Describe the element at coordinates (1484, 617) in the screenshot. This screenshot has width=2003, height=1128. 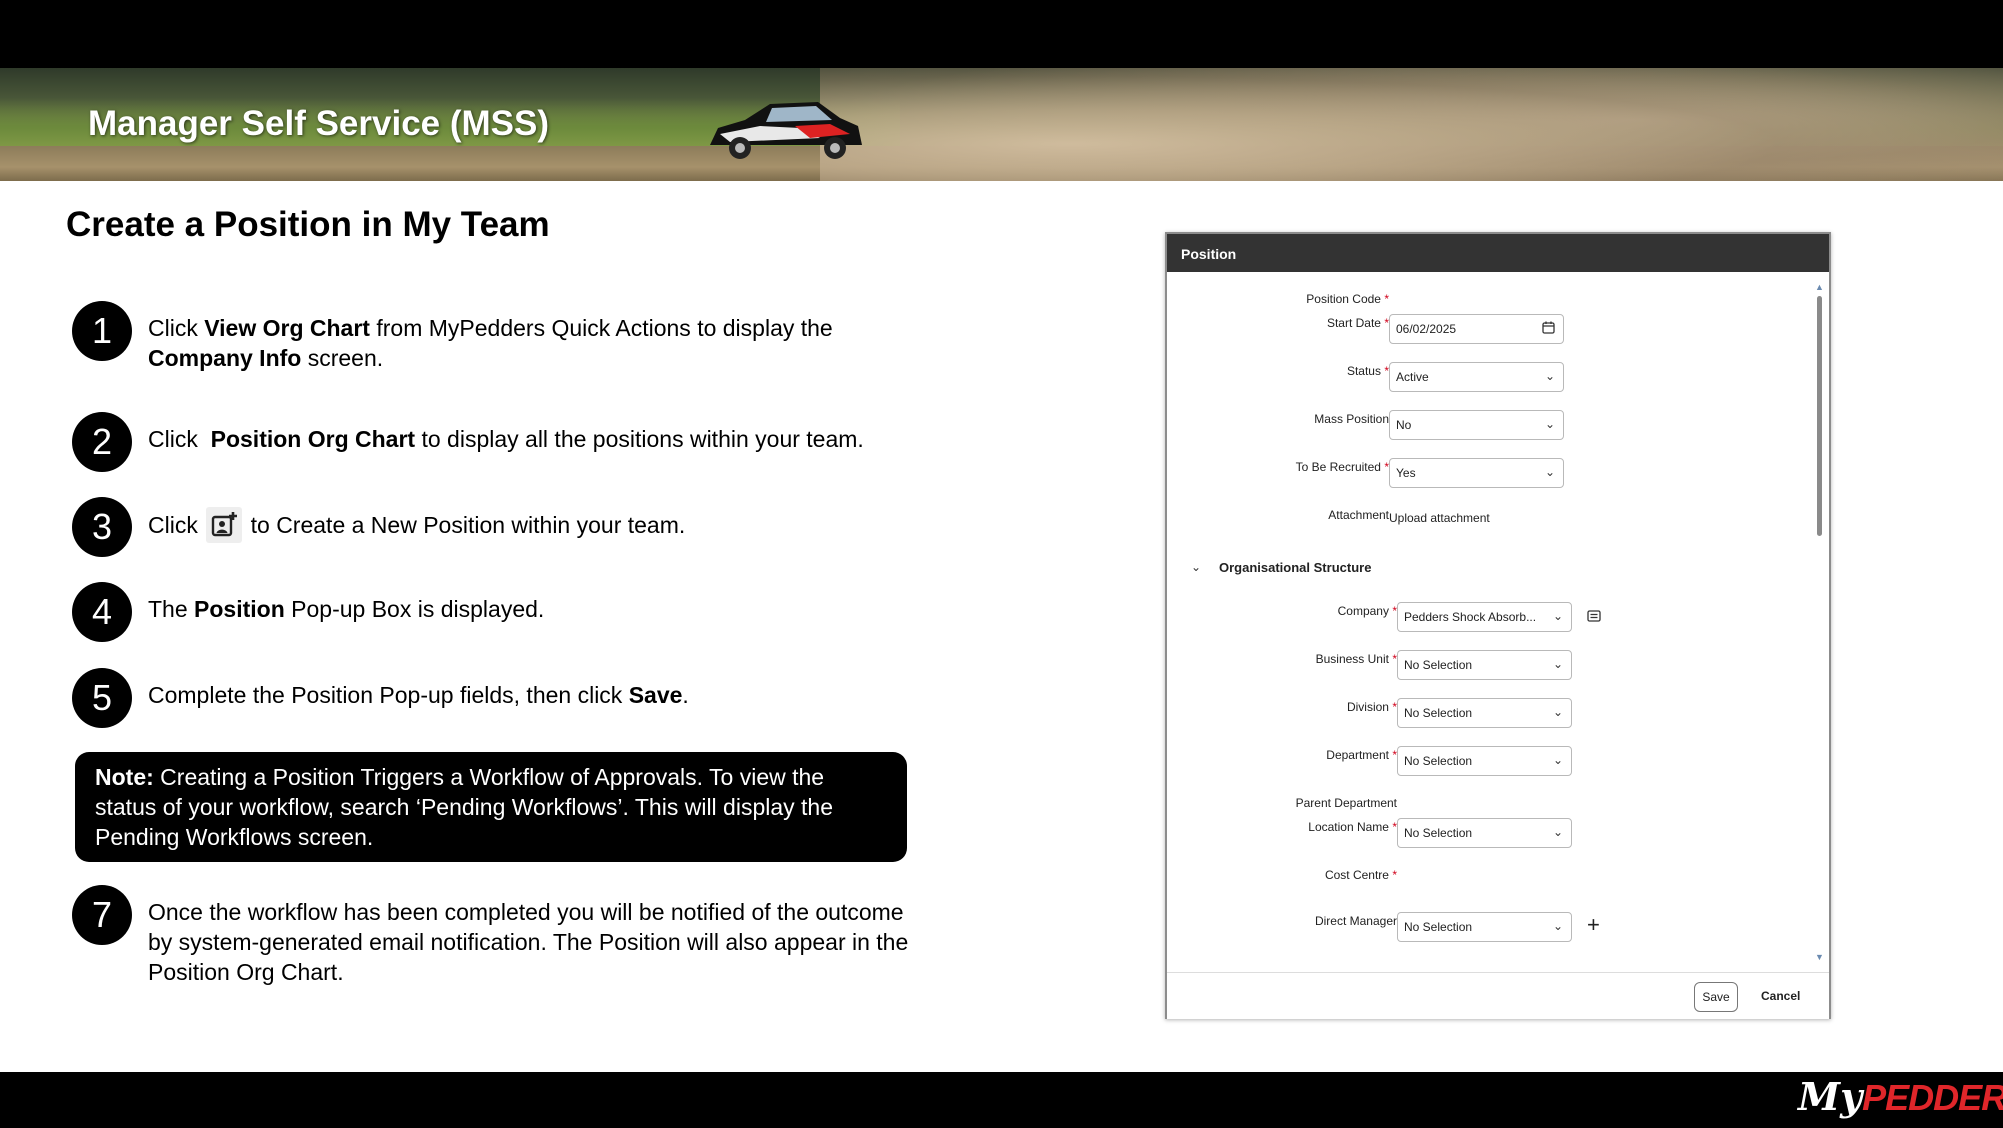
I see `company-select: Pedders Shock Absorb... ⌄` at that location.